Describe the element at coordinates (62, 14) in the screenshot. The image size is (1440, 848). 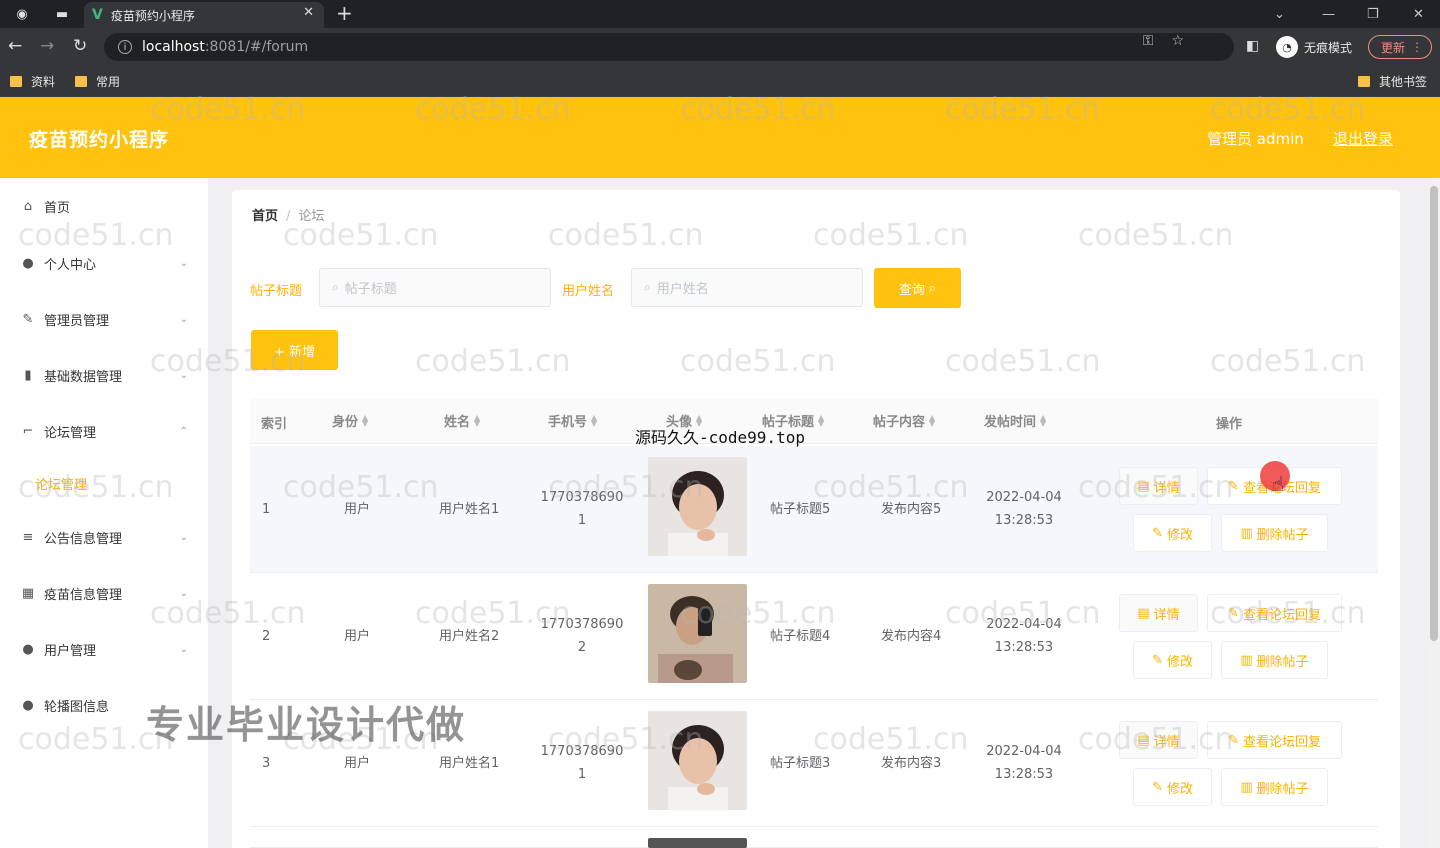
I see `window-icon: ▬` at that location.